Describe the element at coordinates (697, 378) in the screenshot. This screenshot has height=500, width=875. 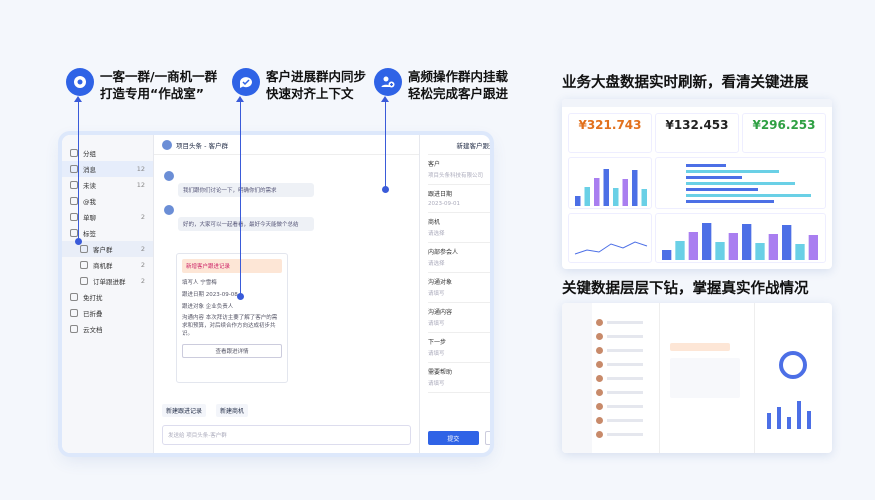
I see `drilldown-panel` at that location.